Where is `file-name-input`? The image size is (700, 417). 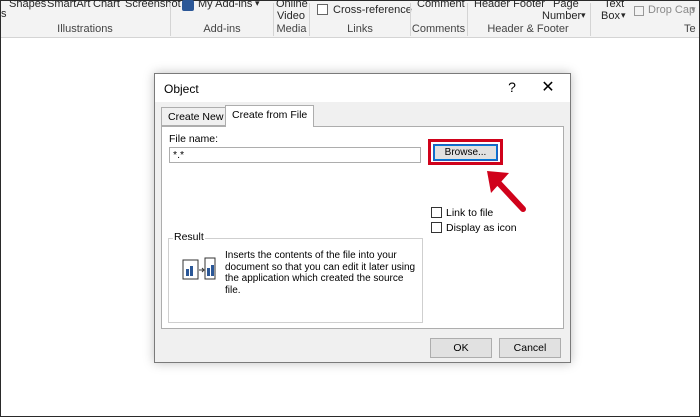 file-name-input is located at coordinates (295, 155).